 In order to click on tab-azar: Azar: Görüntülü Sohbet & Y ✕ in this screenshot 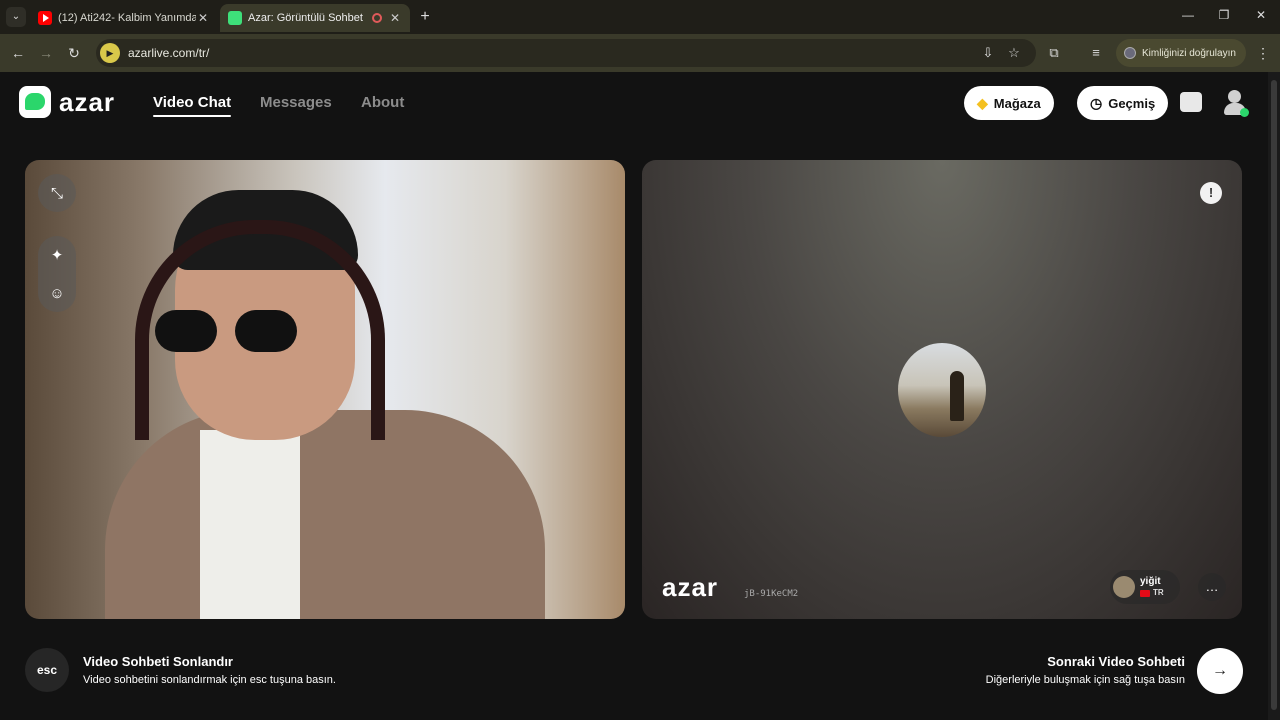, I will do `click(315, 18)`.